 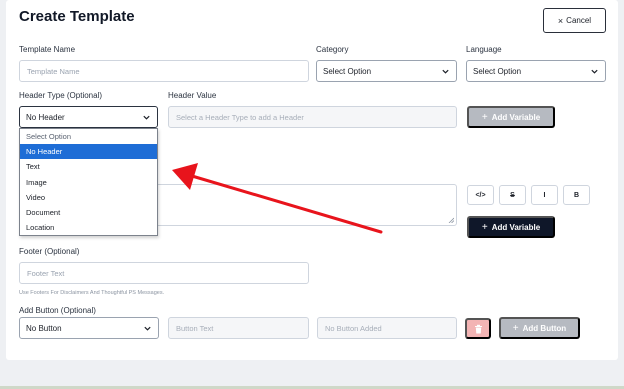 What do you see at coordinates (451, 220) in the screenshot?
I see `resize-handle-icon` at bounding box center [451, 220].